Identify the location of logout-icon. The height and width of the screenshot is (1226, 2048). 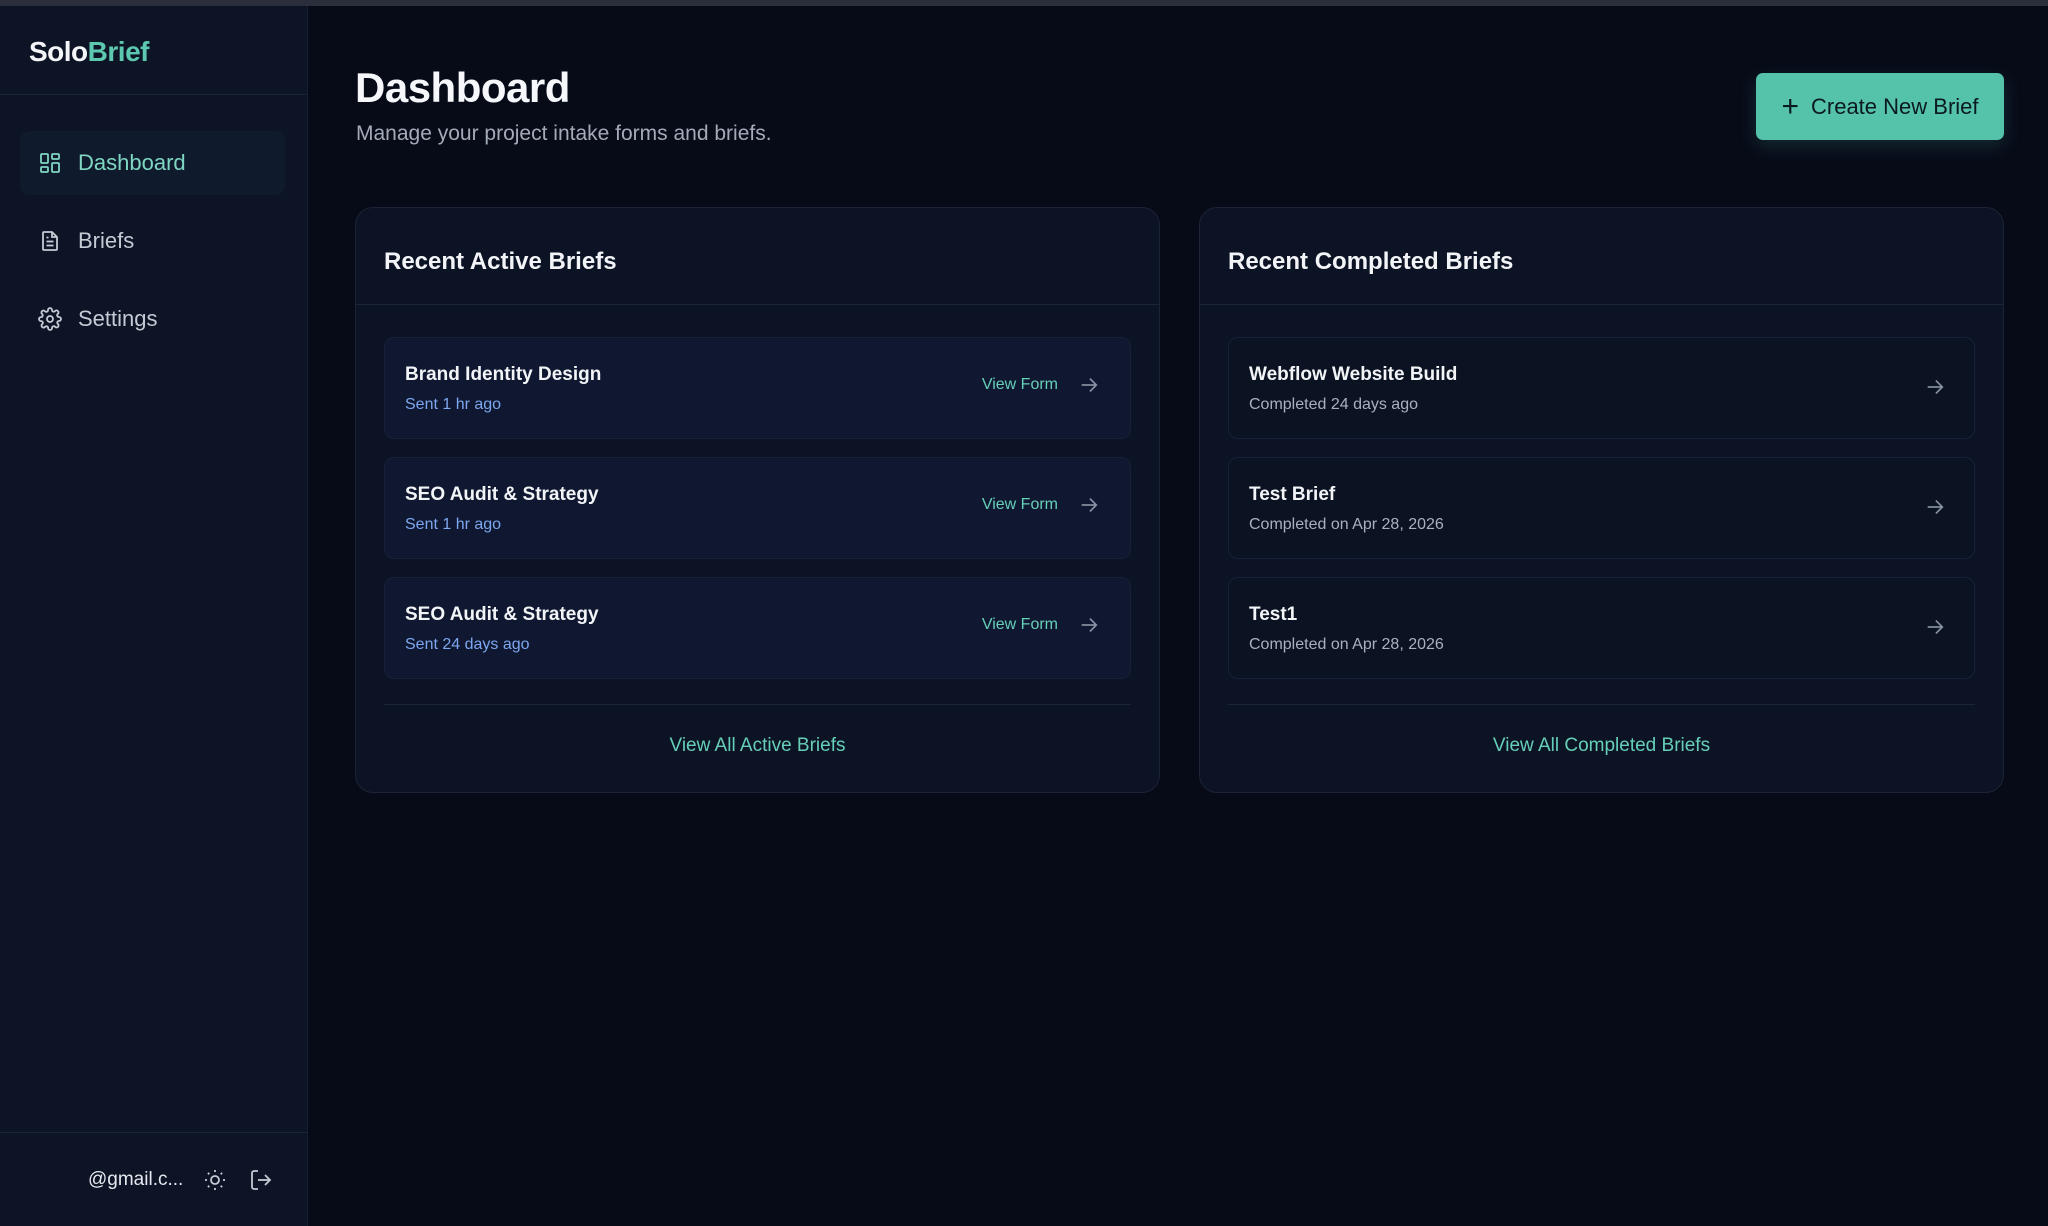
(261, 1179).